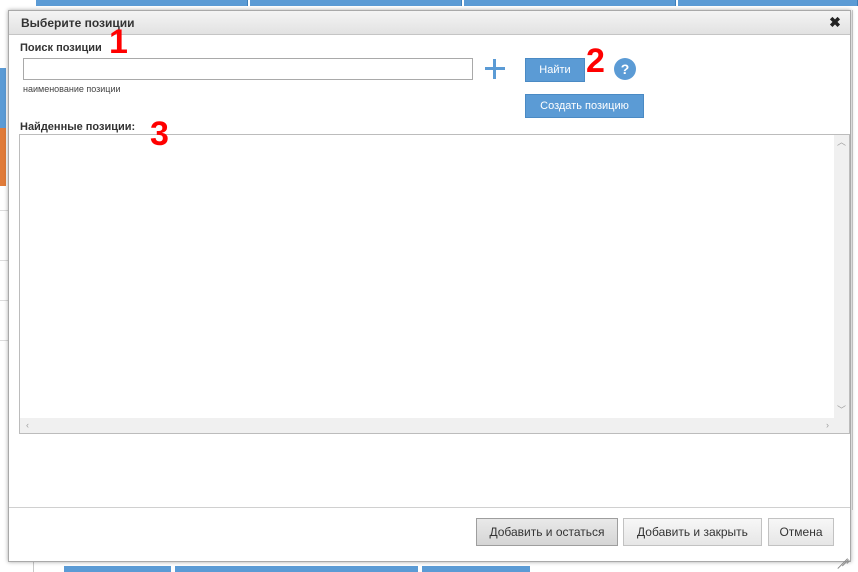  I want to click on search-label: Поиск позиции, so click(61, 48).